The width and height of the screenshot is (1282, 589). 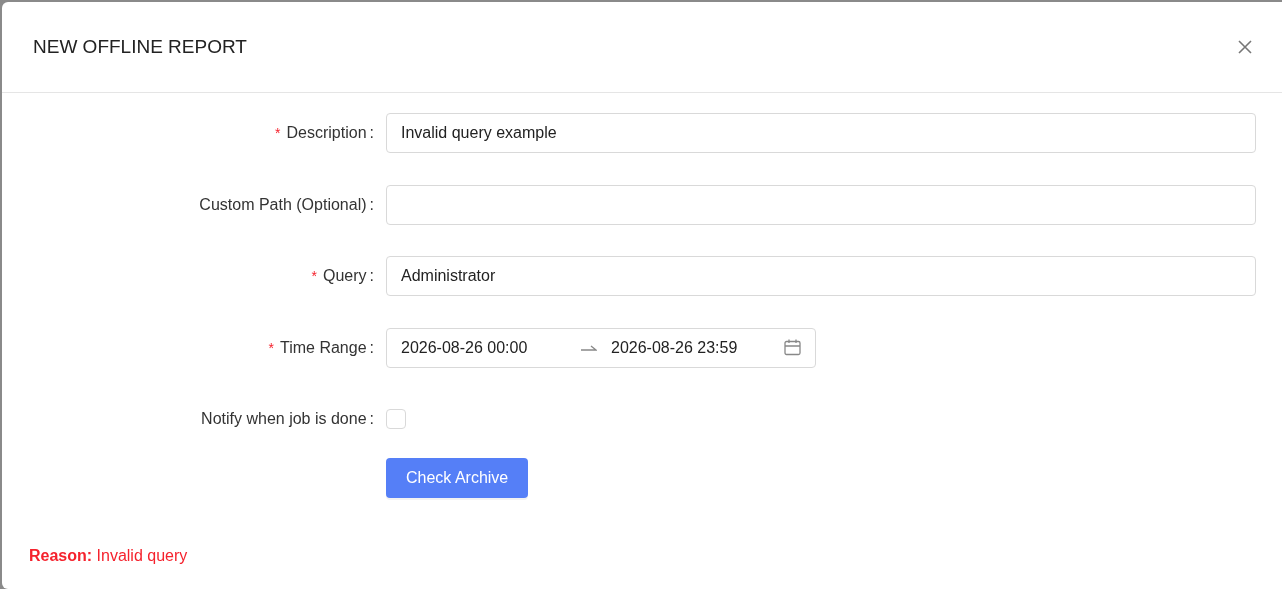 I want to click on field-label: Query, so click(x=344, y=276).